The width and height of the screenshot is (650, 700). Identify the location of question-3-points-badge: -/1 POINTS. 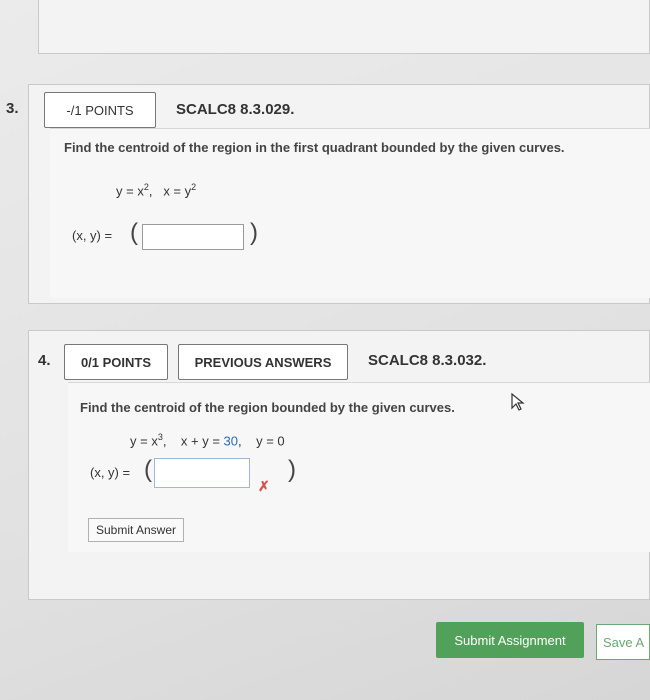
(100, 110).